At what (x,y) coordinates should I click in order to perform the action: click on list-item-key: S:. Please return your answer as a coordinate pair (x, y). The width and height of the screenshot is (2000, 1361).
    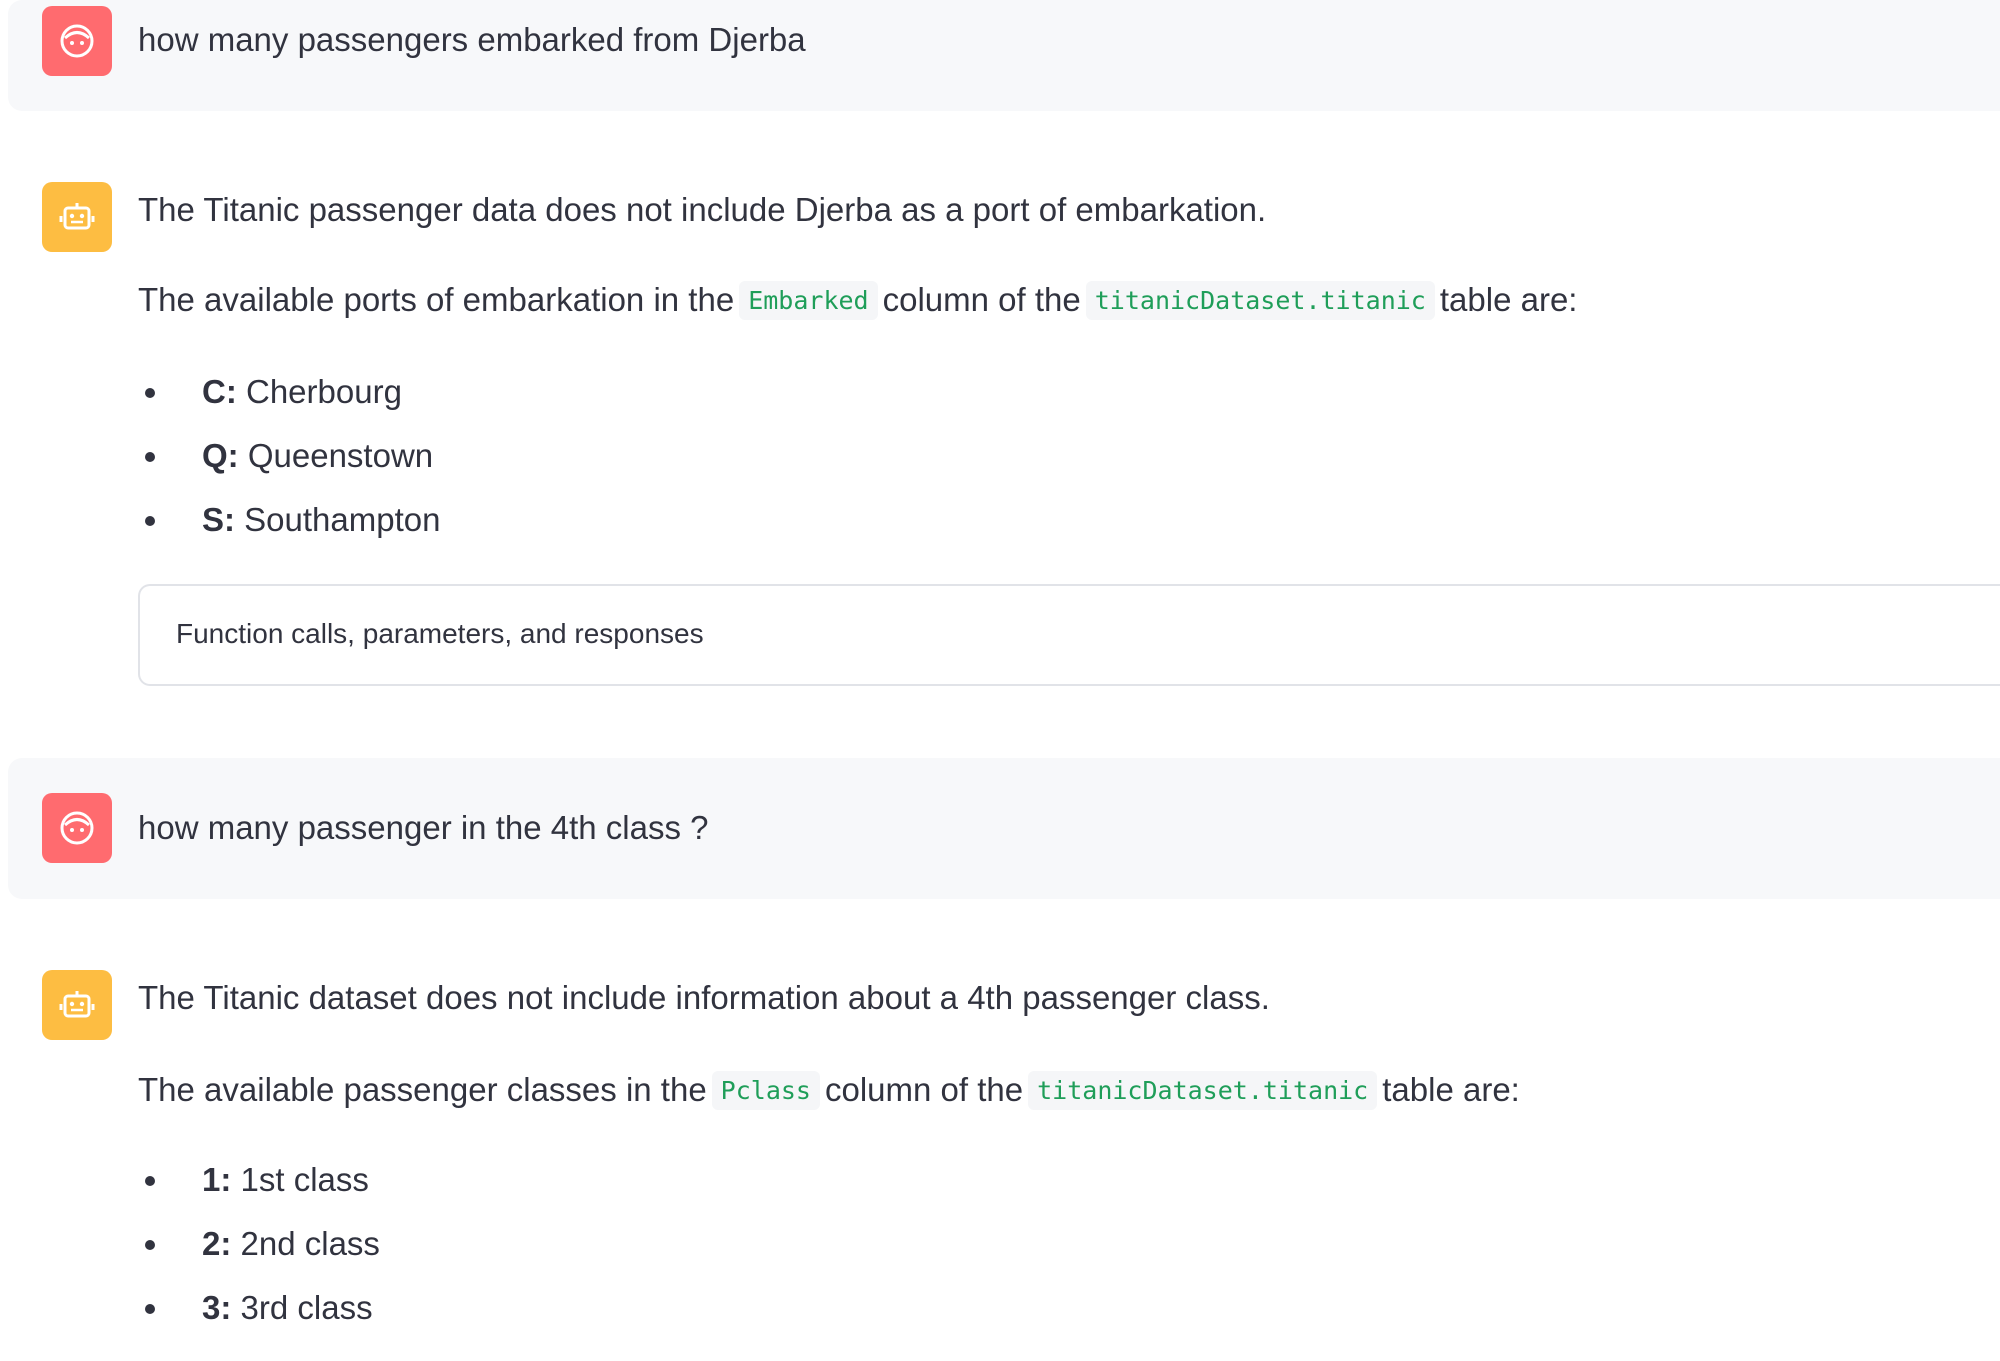
    Looking at the image, I should click on (218, 519).